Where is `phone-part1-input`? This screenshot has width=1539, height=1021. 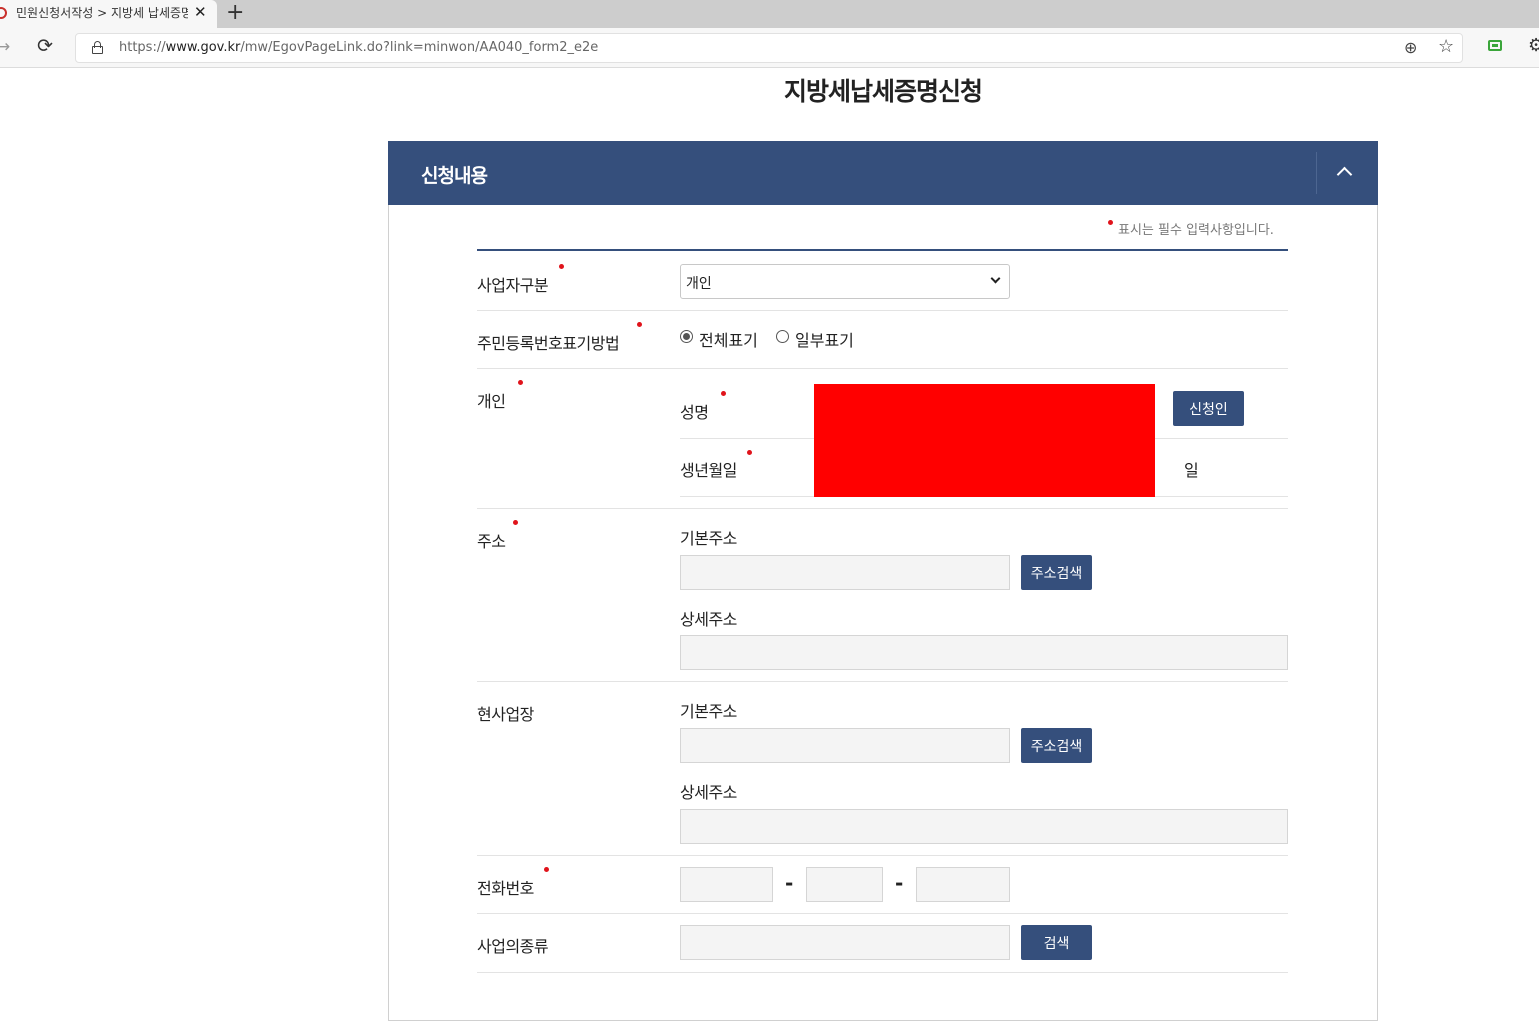 phone-part1-input is located at coordinates (726, 884).